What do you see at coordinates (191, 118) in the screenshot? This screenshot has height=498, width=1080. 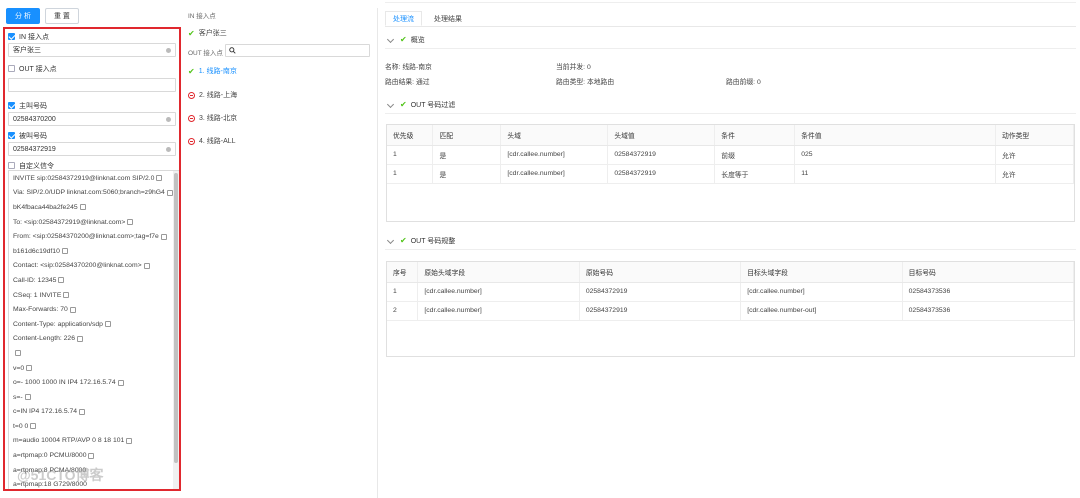 I see `minus-circle-icon` at bounding box center [191, 118].